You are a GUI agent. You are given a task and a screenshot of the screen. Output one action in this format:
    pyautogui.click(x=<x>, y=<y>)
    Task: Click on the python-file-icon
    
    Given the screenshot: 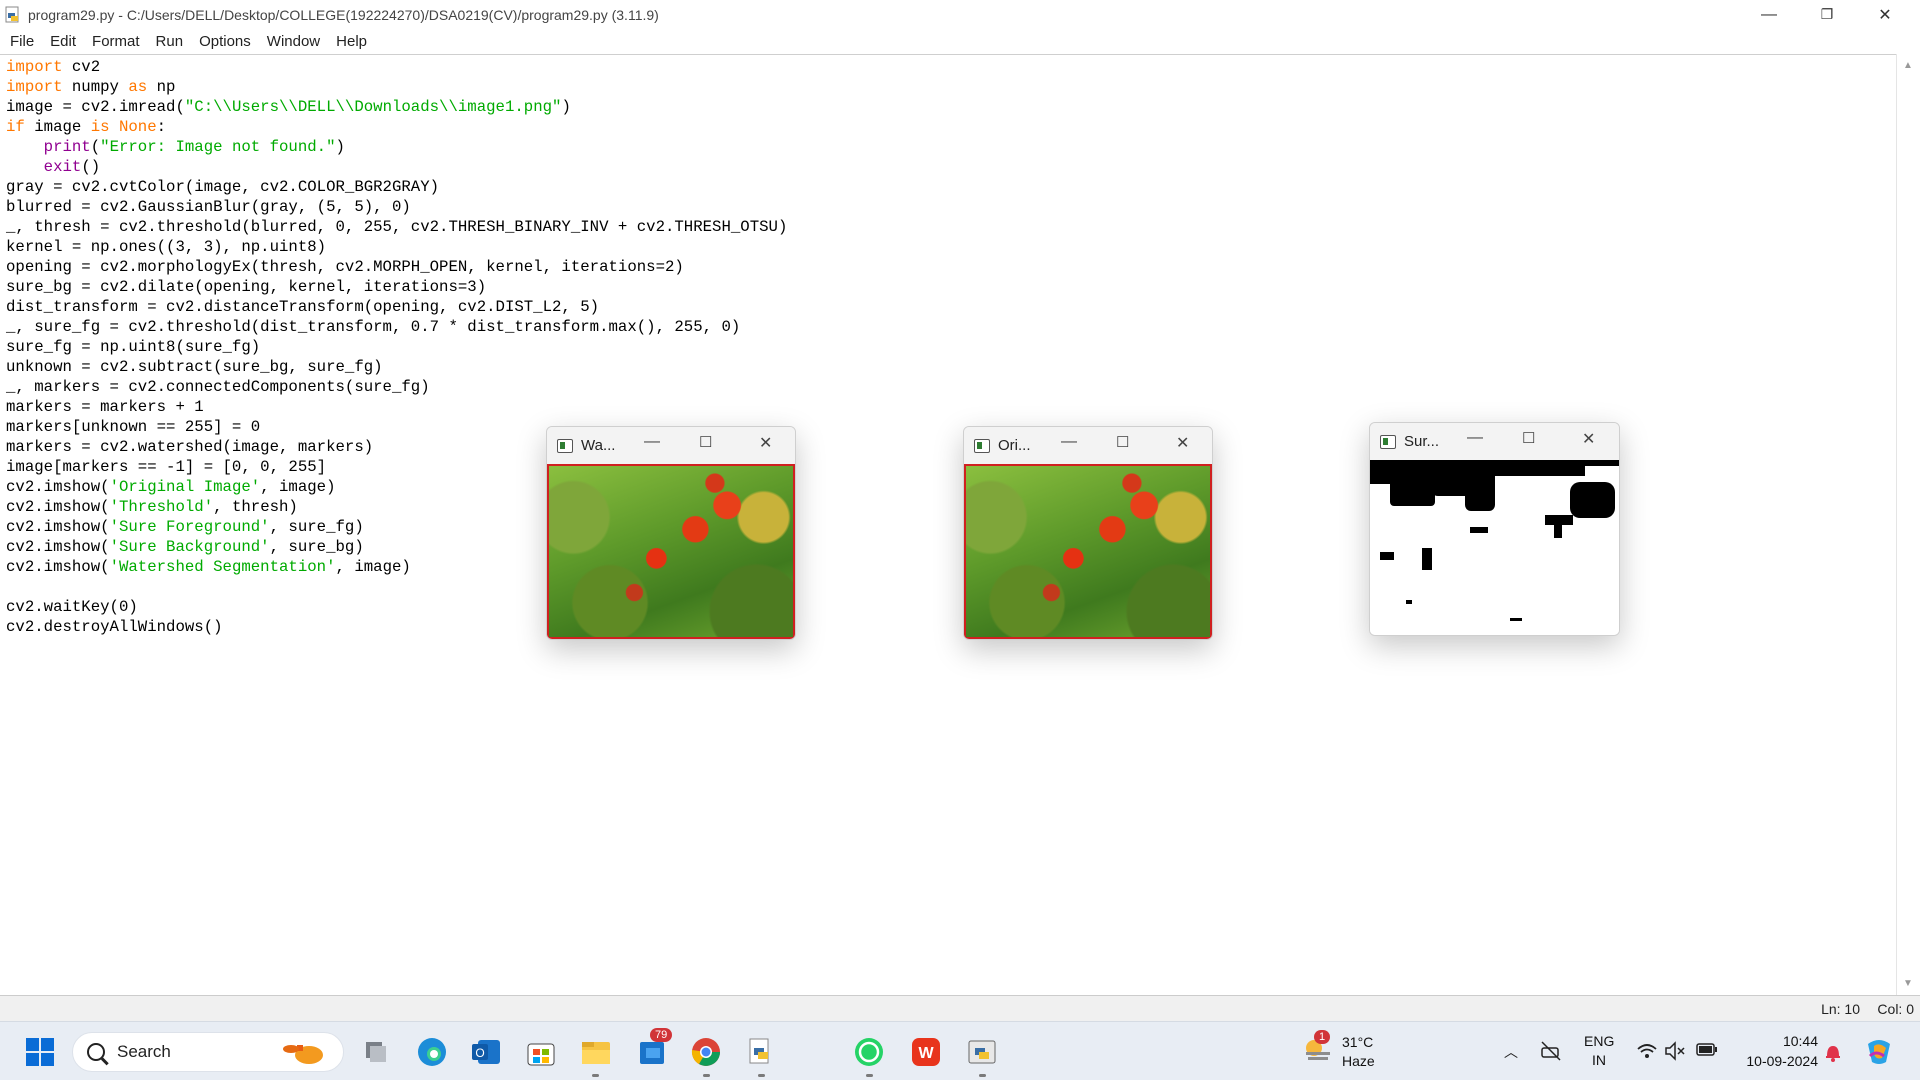 What is the action you would take?
    pyautogui.click(x=13, y=15)
    